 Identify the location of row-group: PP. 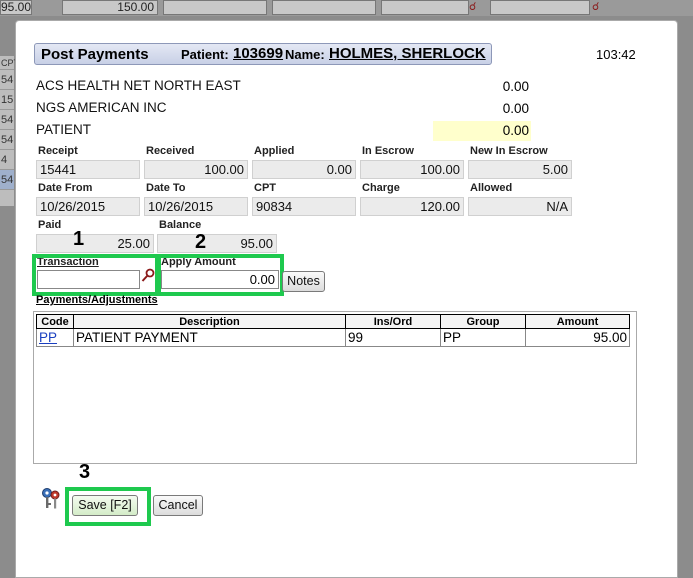
(483, 337).